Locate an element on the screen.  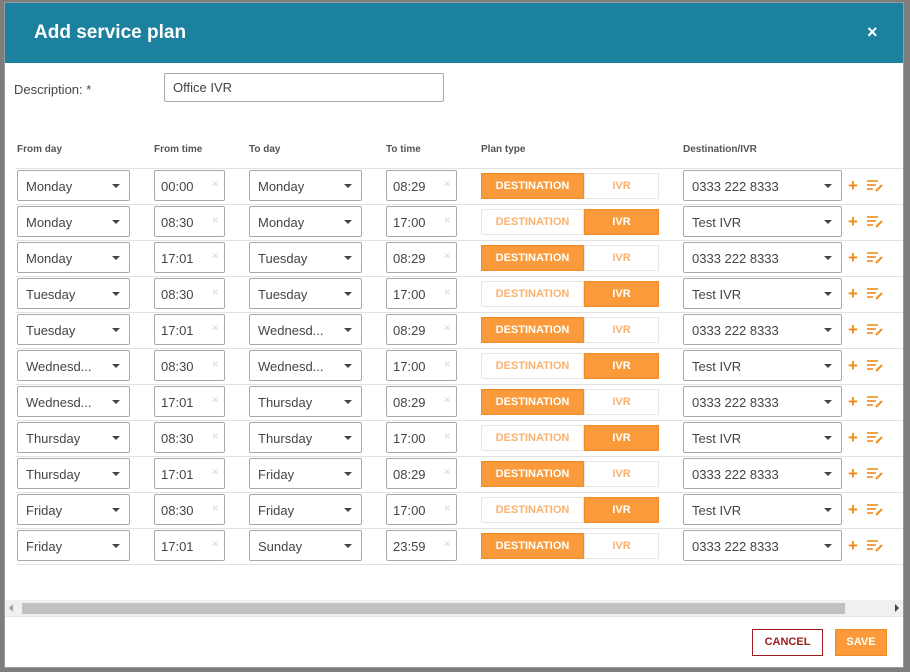
cancel-button: CANCEL is located at coordinates (787, 642).